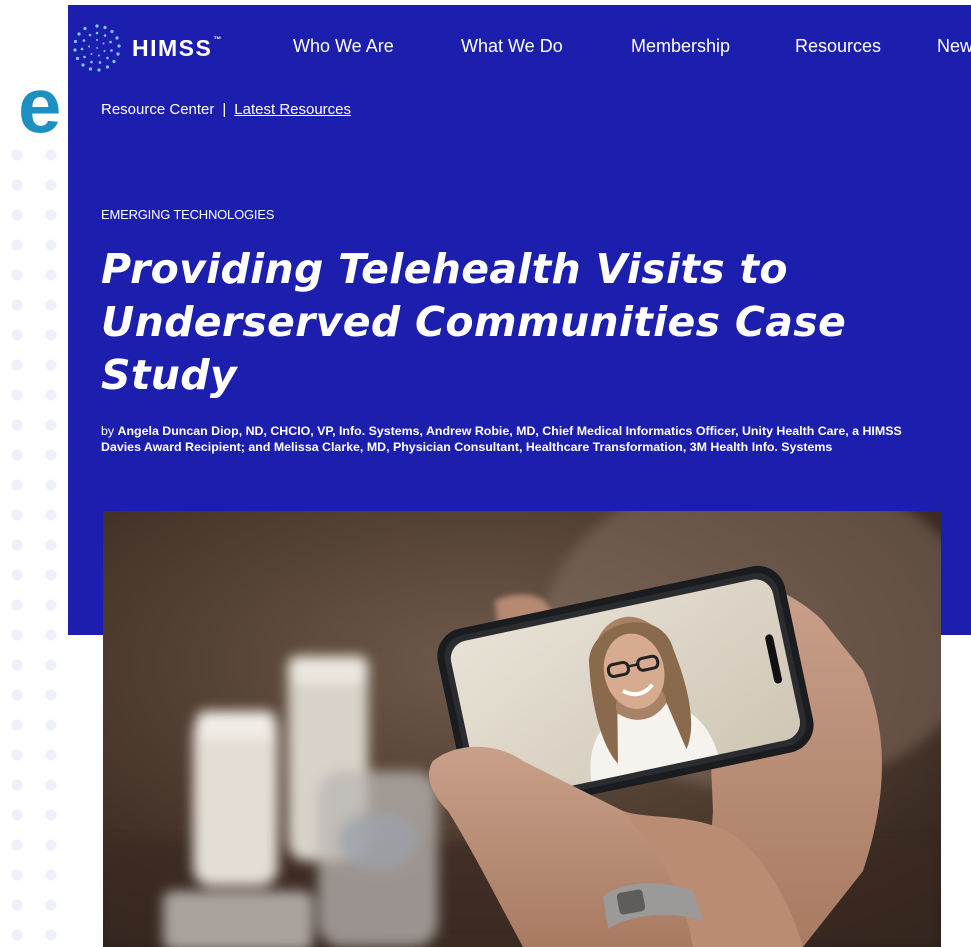 The height and width of the screenshot is (947, 971). I want to click on nav-what-we-do: What We Do, so click(512, 46).